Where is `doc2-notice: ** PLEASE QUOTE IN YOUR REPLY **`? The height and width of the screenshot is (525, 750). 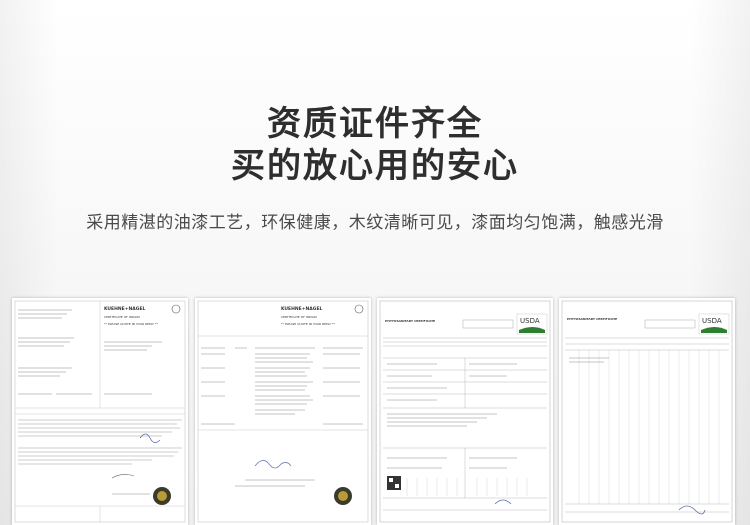
doc2-notice: ** PLEASE QUOTE IN YOUR REPLY ** is located at coordinates (308, 324).